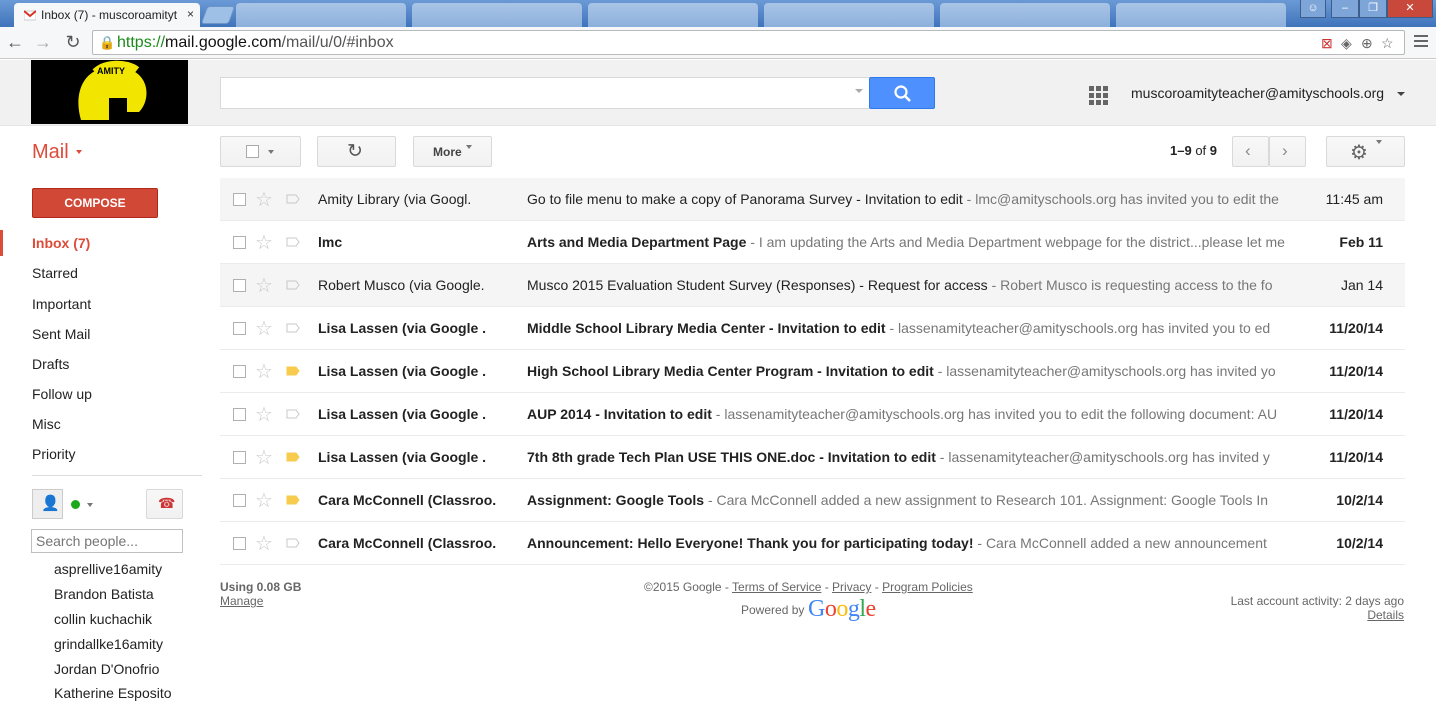 The height and width of the screenshot is (701, 1436). What do you see at coordinates (108, 644) in the screenshot?
I see `contact-item: grindallke16amity` at bounding box center [108, 644].